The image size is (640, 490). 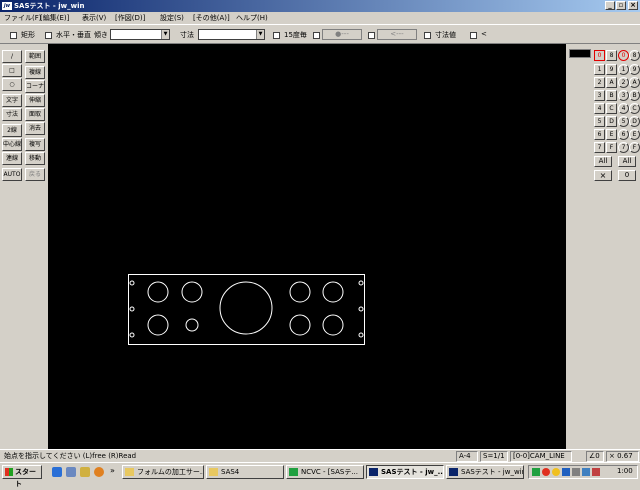 What do you see at coordinates (634, 69) in the screenshot?
I see `layer-button: 9` at bounding box center [634, 69].